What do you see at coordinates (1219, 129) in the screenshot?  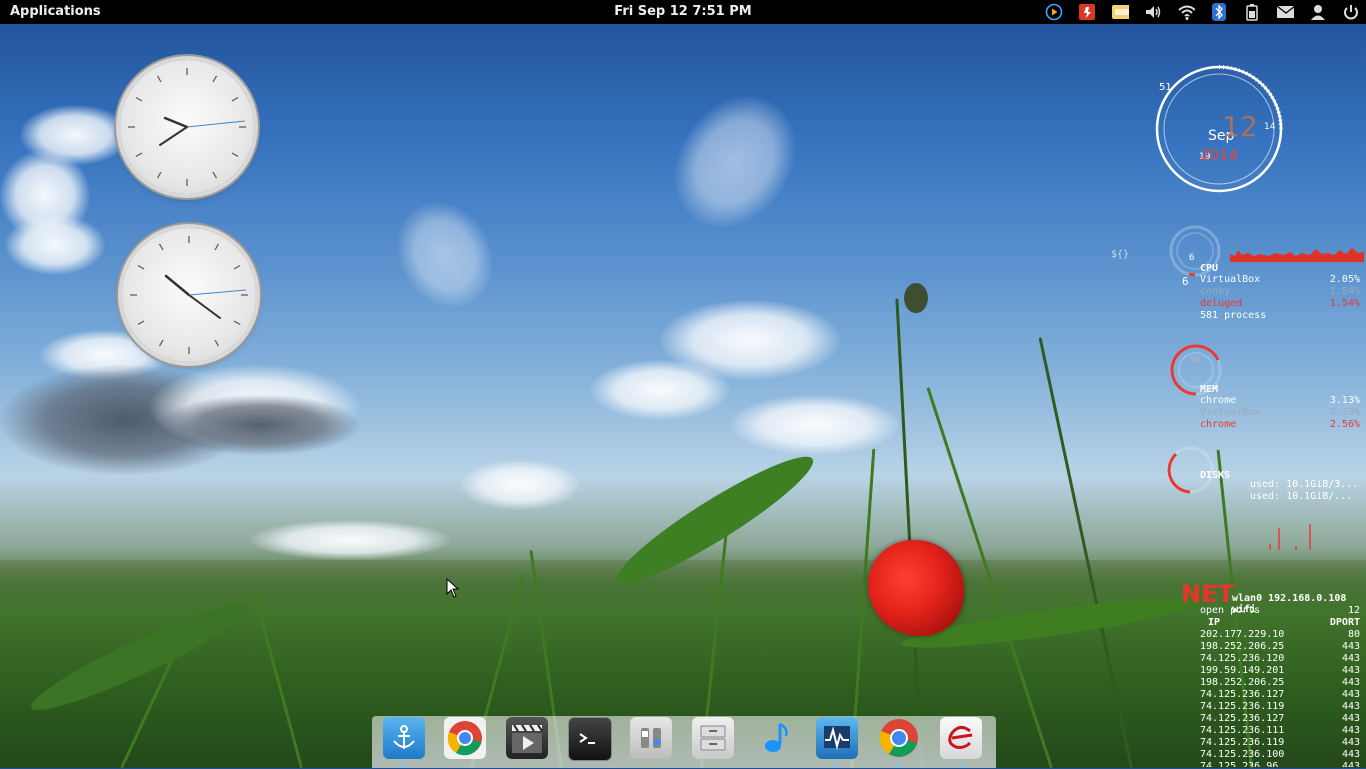 I see `calendar-widget: 51 14 19 Sep 12 2014` at bounding box center [1219, 129].